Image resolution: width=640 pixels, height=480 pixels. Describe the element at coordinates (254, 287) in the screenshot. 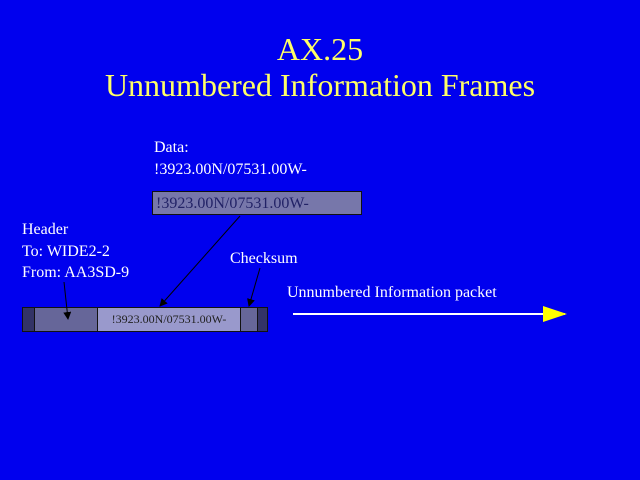

I see `checksum-pointer-arrow` at that location.